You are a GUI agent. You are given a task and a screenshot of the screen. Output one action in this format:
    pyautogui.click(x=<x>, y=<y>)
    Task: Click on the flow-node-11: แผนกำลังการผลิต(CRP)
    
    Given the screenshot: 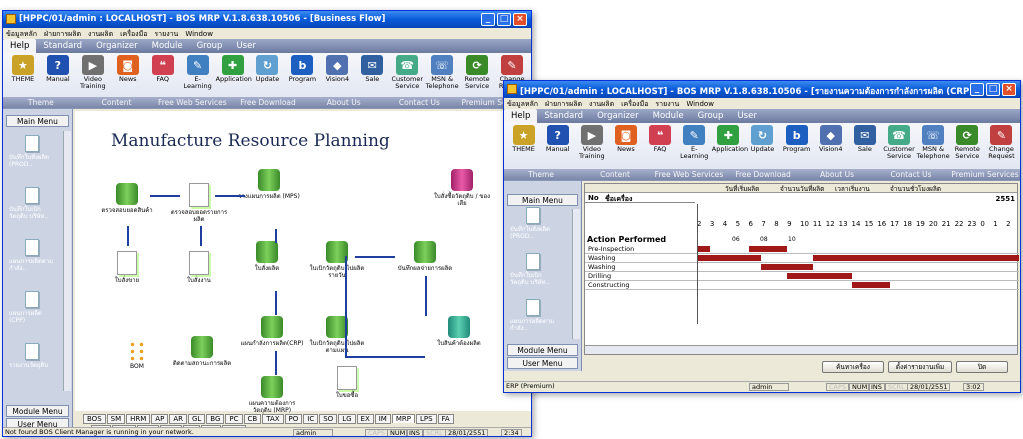 What is the action you would take?
    pyautogui.click(x=272, y=331)
    